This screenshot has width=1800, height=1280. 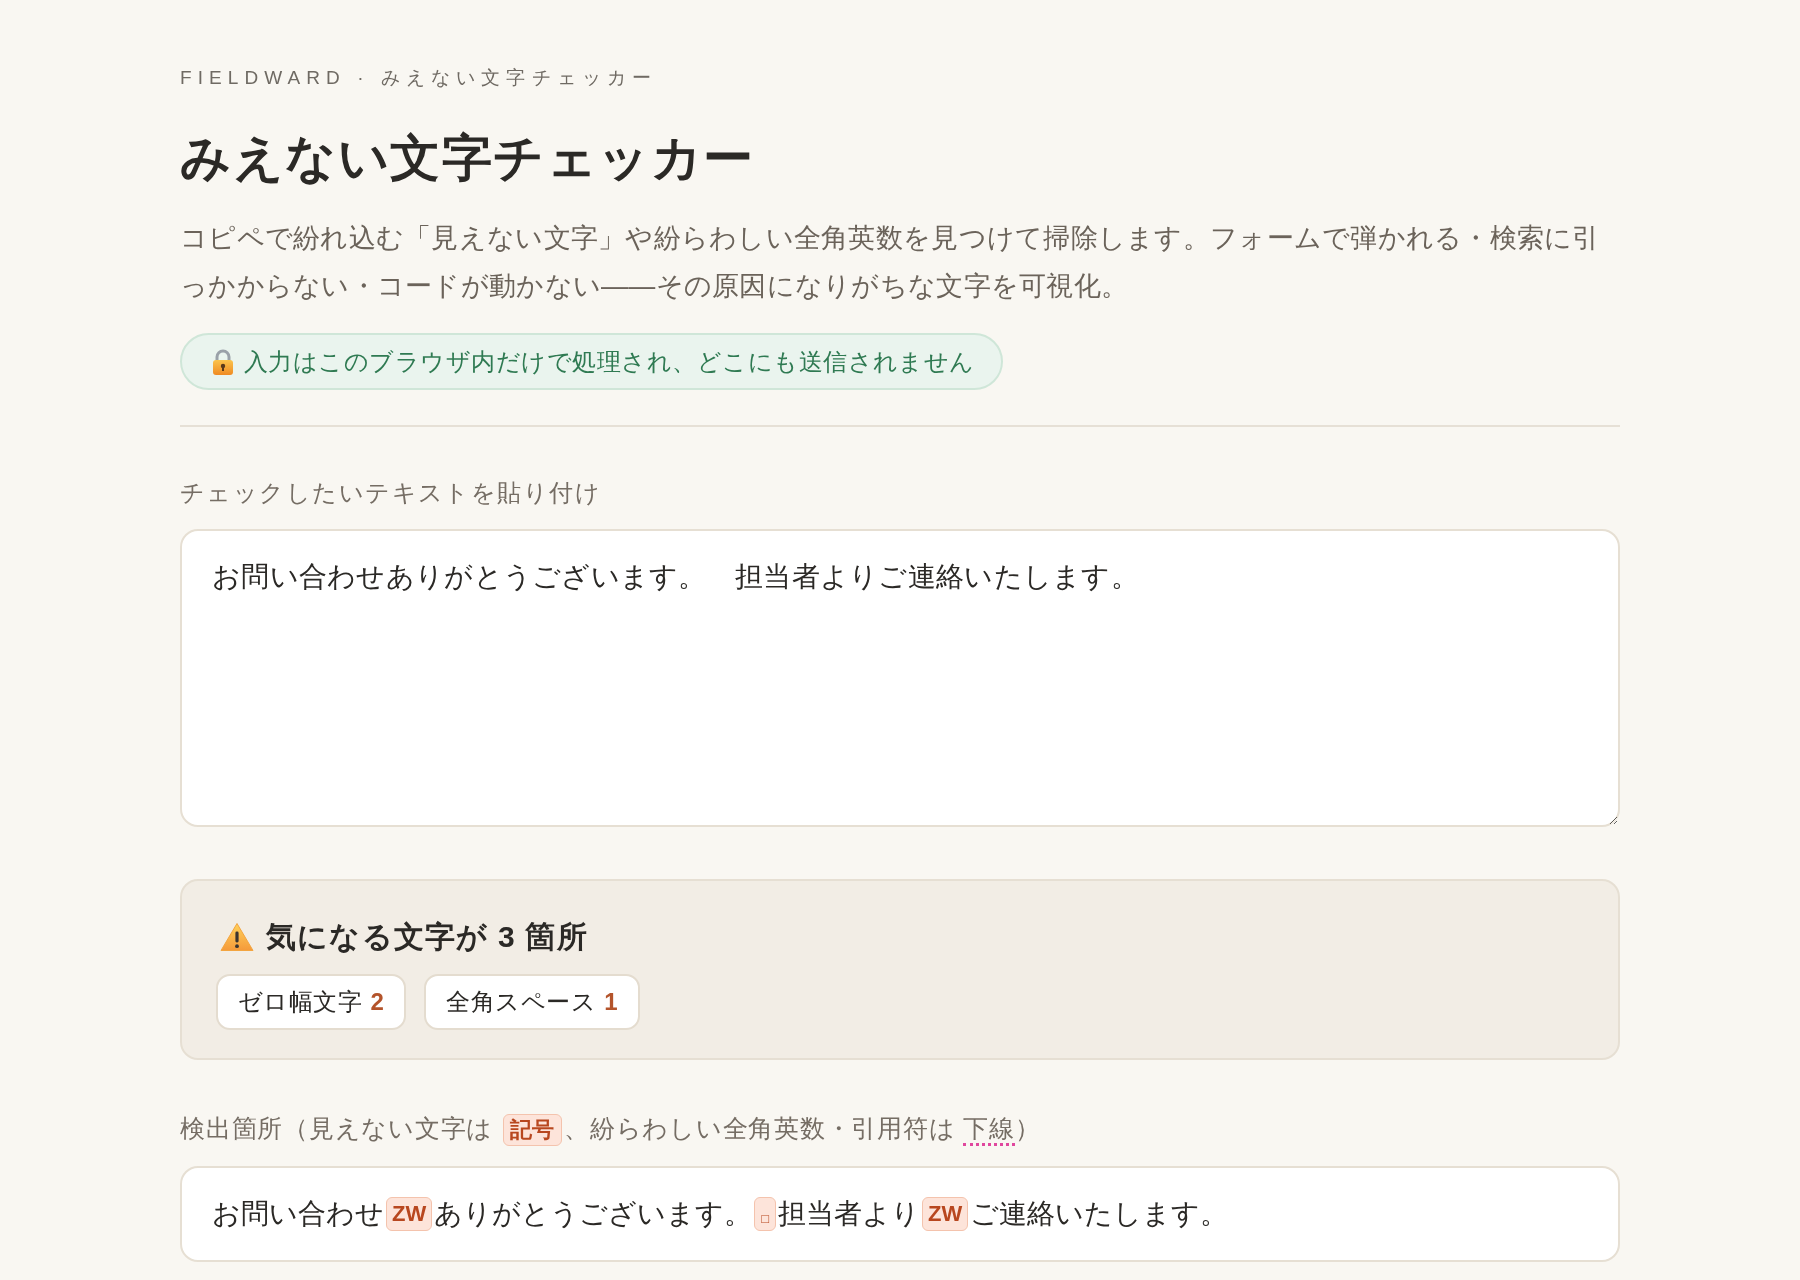 I want to click on result-text: 担当者より, so click(x=849, y=1214).